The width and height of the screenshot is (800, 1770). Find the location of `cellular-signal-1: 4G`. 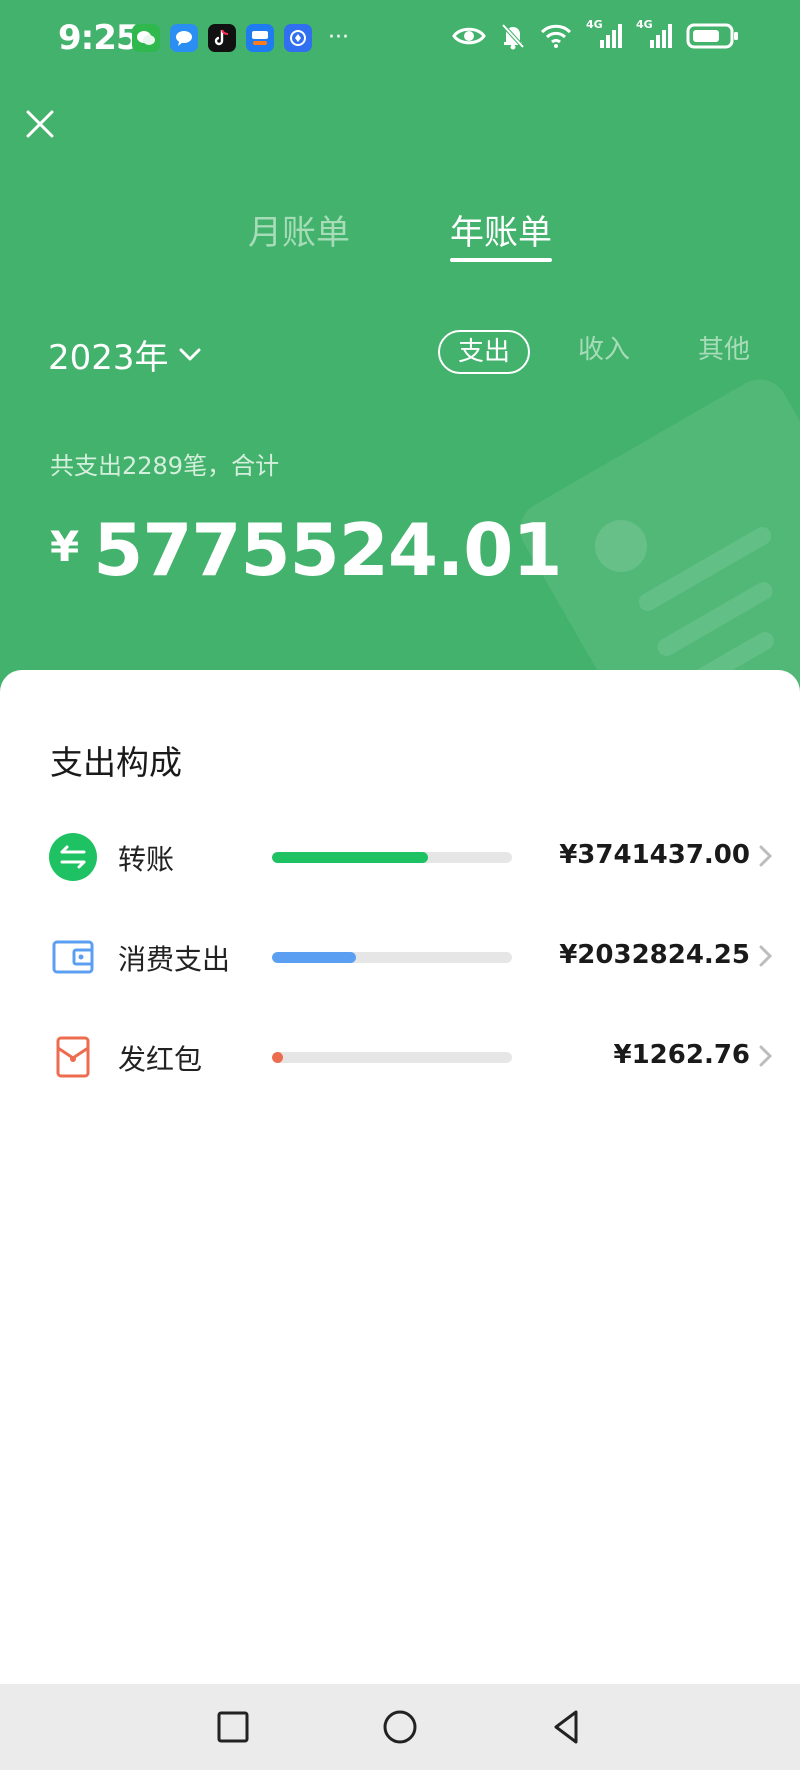

cellular-signal-1: 4G is located at coordinates (604, 34).